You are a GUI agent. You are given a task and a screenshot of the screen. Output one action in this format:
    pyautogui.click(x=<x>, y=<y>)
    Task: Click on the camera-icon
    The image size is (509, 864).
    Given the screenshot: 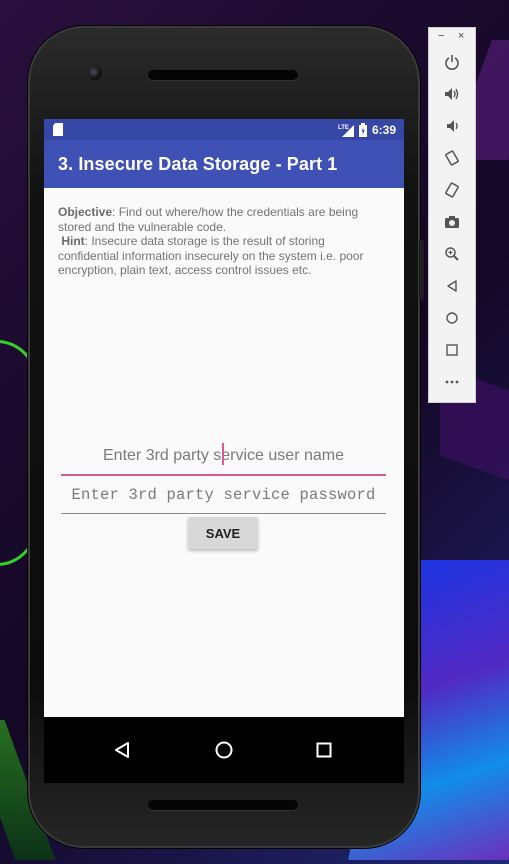 What is the action you would take?
    pyautogui.click(x=452, y=222)
    